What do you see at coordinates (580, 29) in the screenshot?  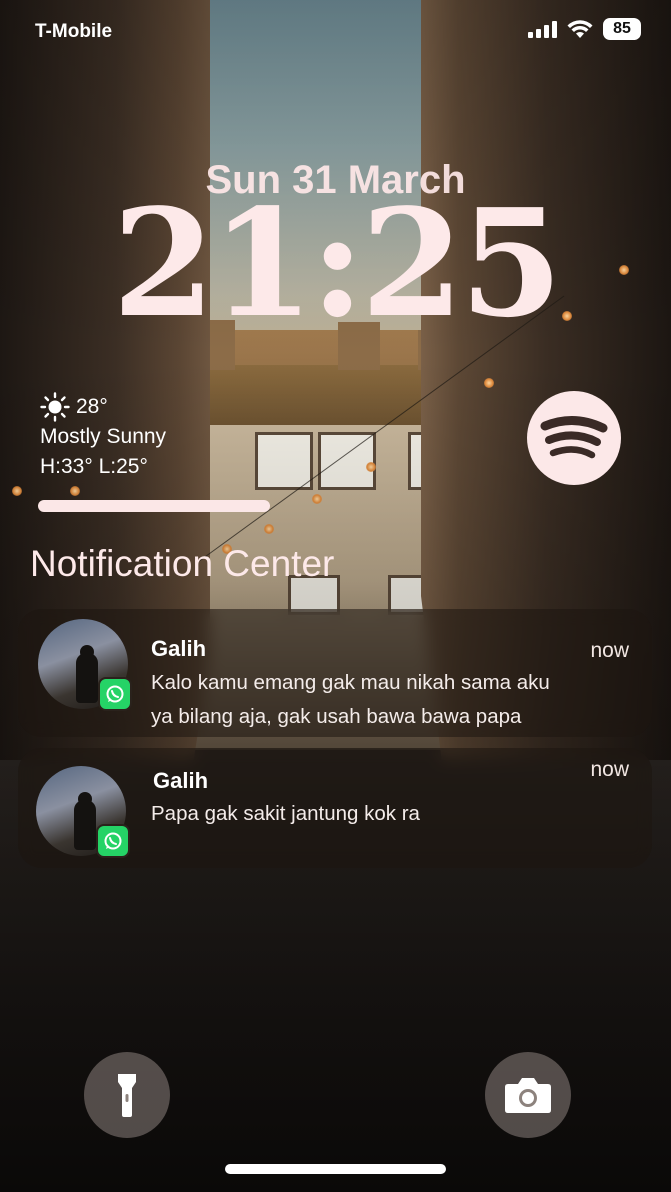 I see `wifi-icon` at bounding box center [580, 29].